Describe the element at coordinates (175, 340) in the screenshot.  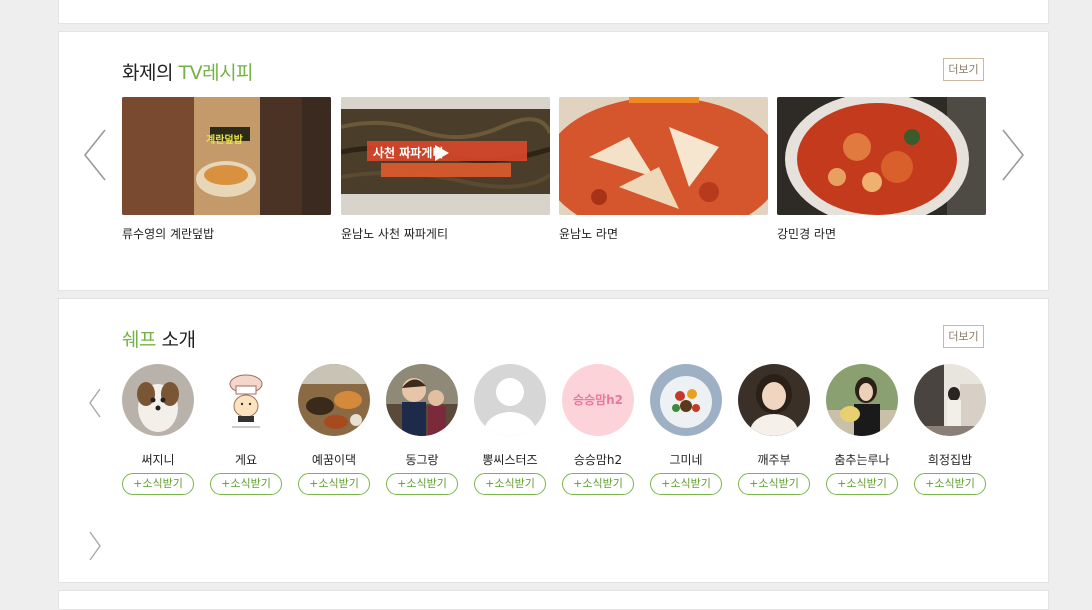
I see `chef-title-suffix: 소개` at that location.